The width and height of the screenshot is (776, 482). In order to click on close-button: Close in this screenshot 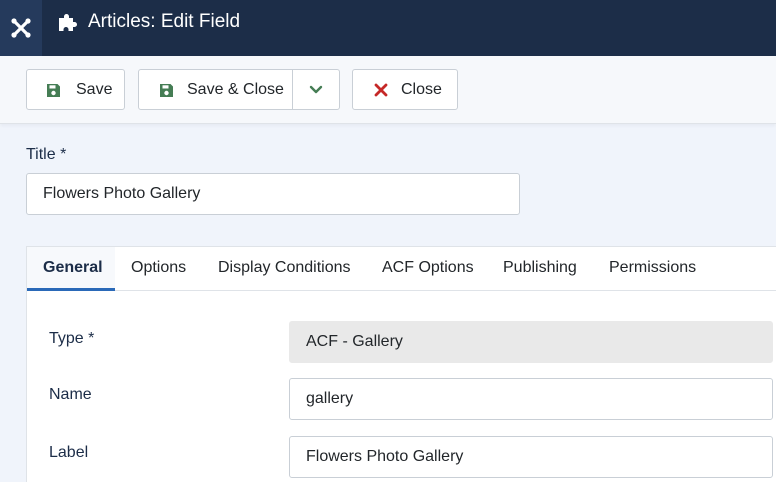, I will do `click(405, 89)`.